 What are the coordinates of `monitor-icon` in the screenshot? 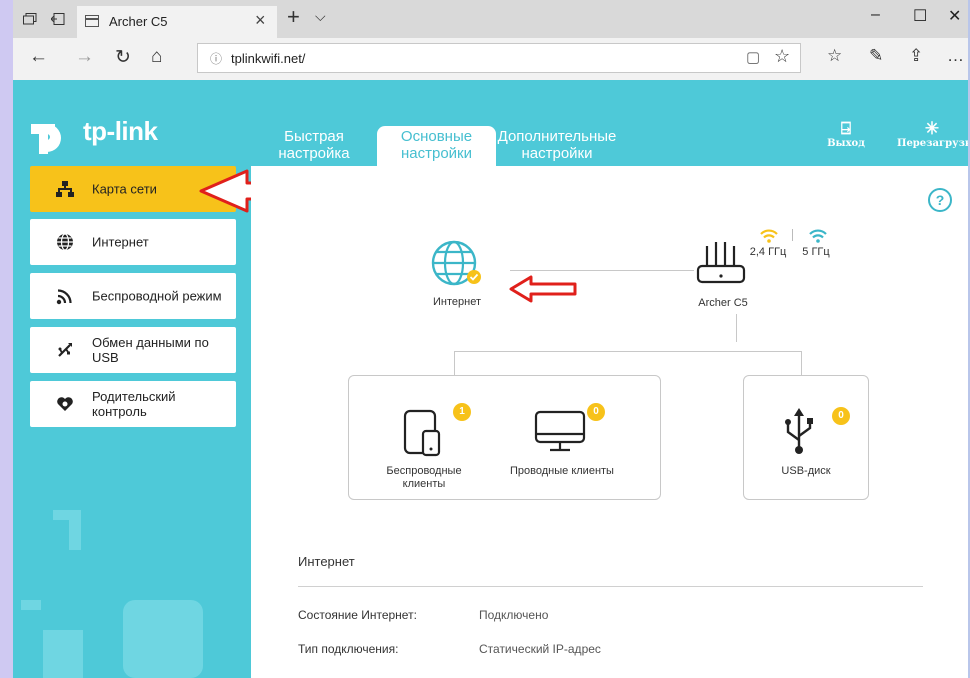 It's located at (561, 431).